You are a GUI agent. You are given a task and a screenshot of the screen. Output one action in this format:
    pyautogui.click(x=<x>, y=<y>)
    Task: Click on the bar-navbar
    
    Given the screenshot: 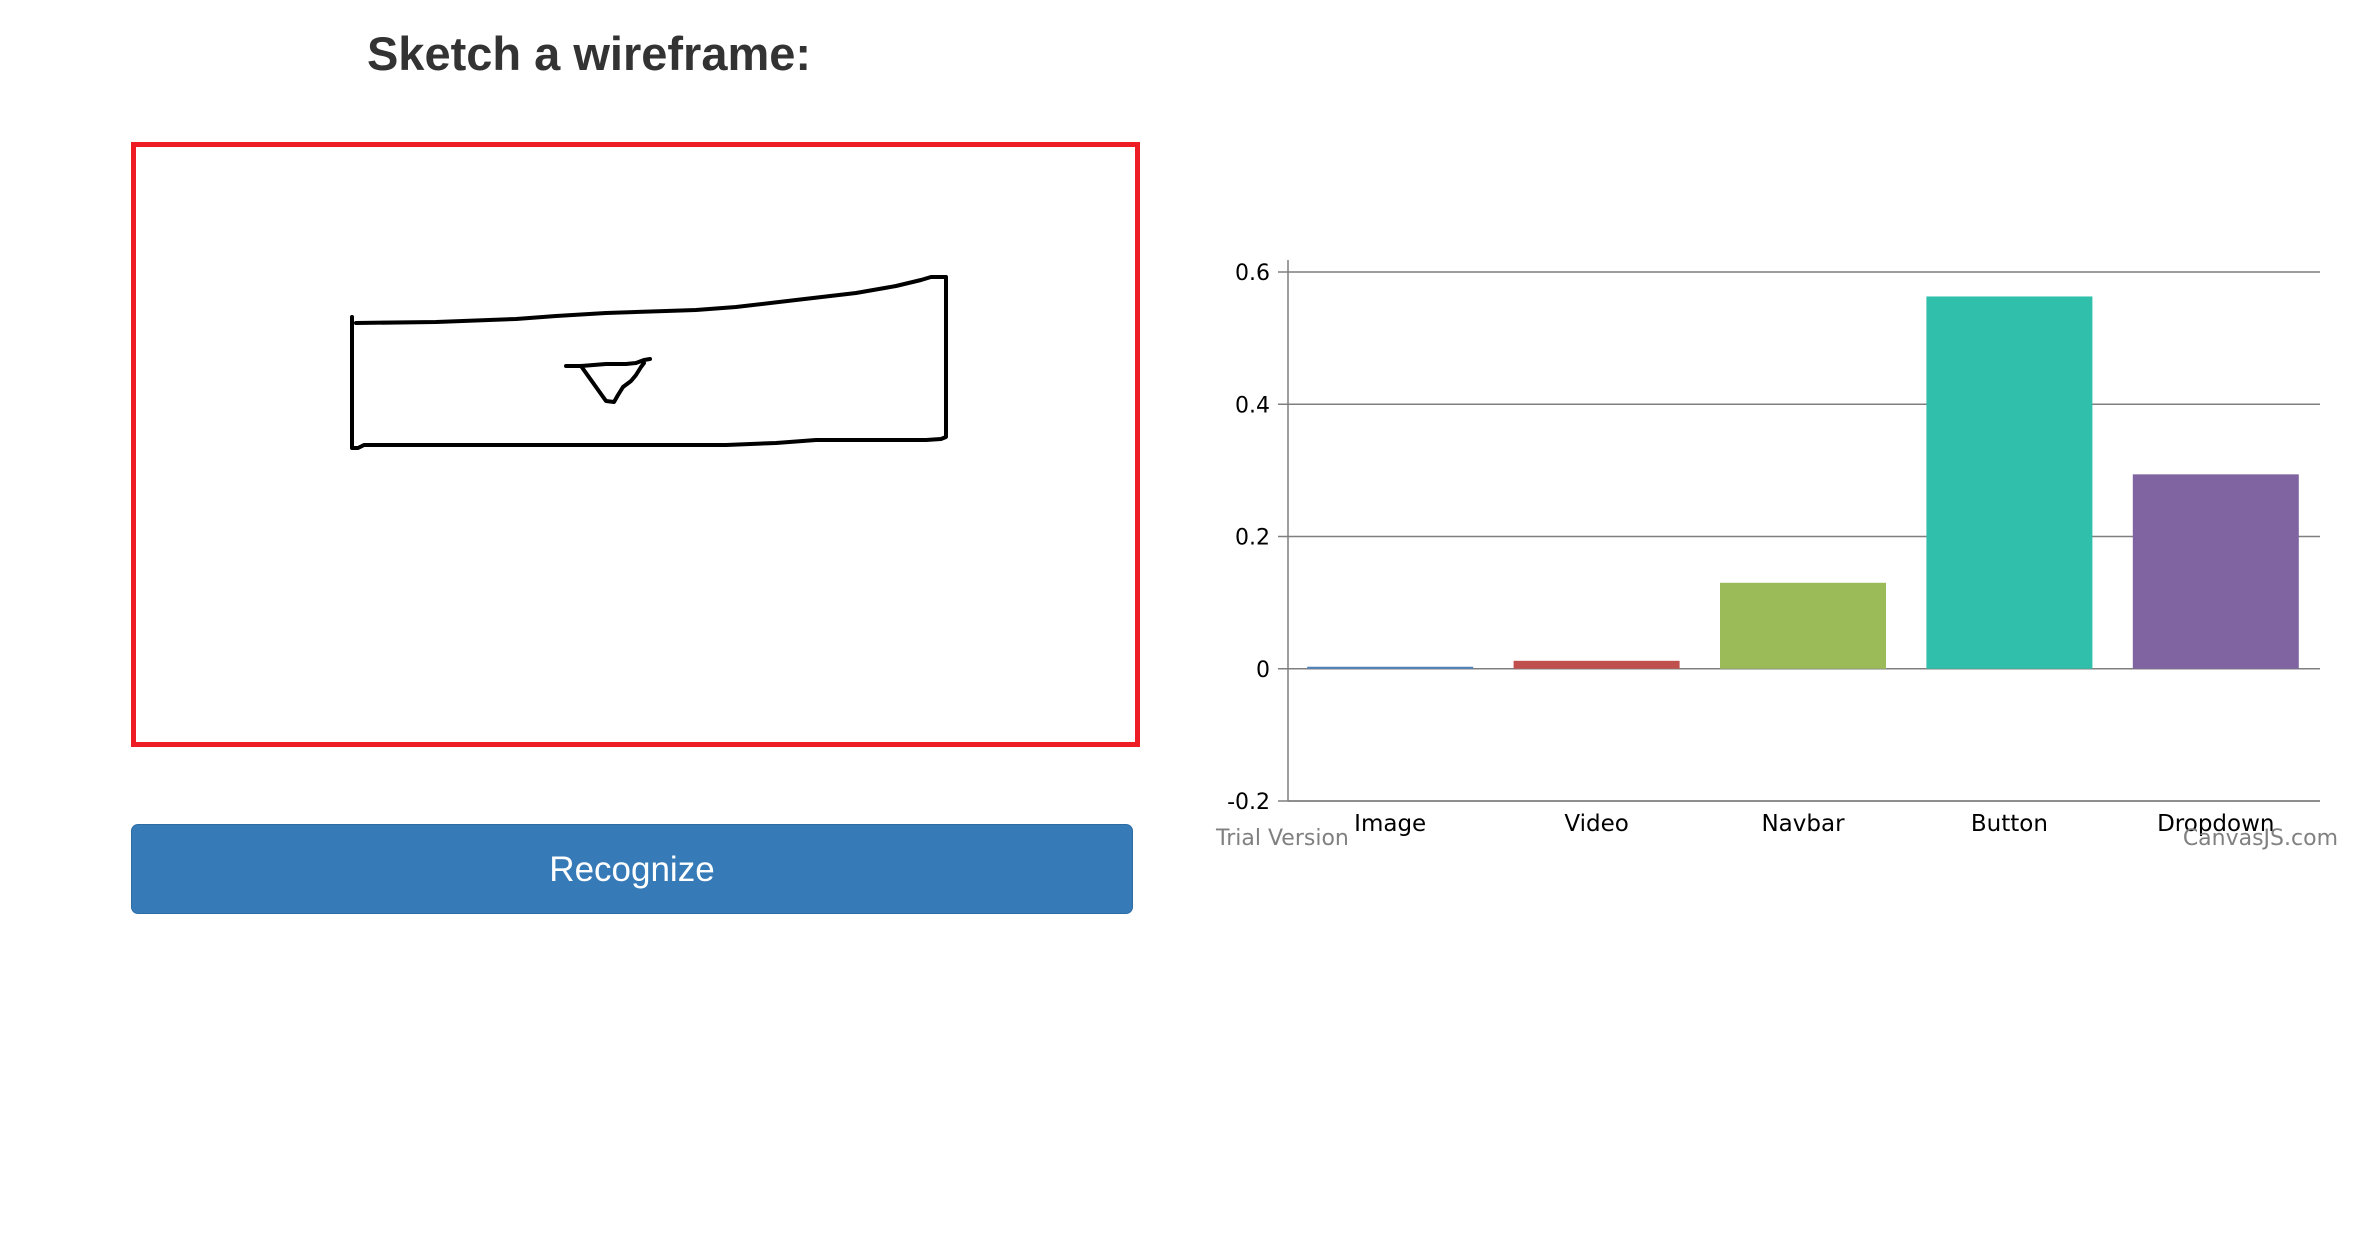 What is the action you would take?
    pyautogui.click(x=1803, y=625)
    